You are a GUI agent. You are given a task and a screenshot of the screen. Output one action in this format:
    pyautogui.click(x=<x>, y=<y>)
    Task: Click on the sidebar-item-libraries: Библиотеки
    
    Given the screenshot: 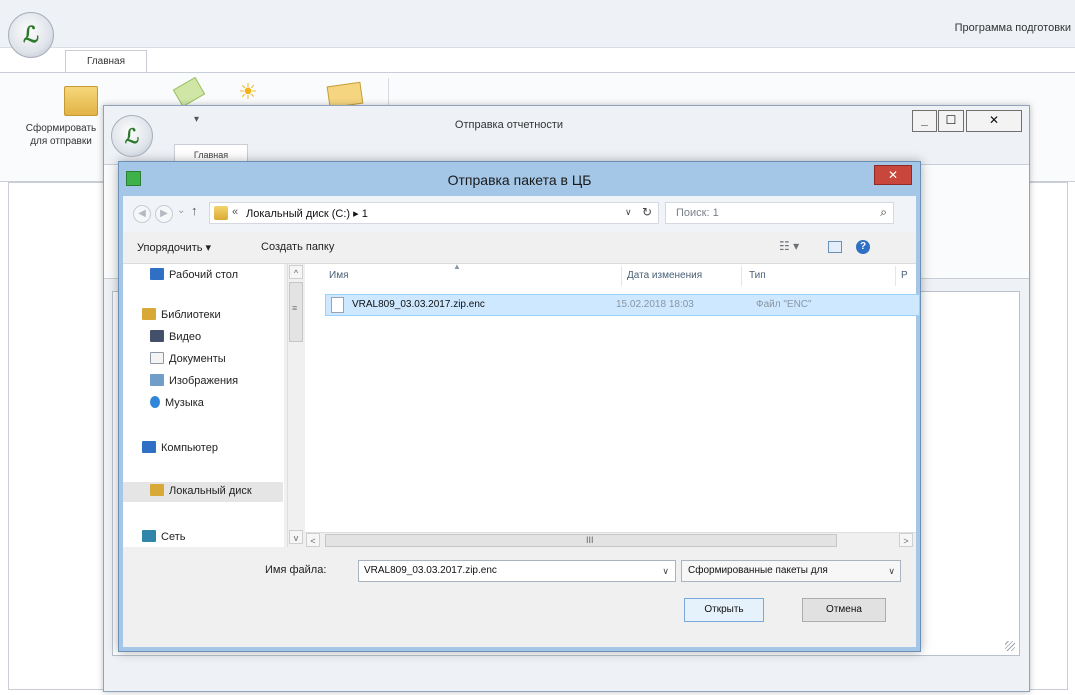 What is the action you would take?
    pyautogui.click(x=181, y=317)
    